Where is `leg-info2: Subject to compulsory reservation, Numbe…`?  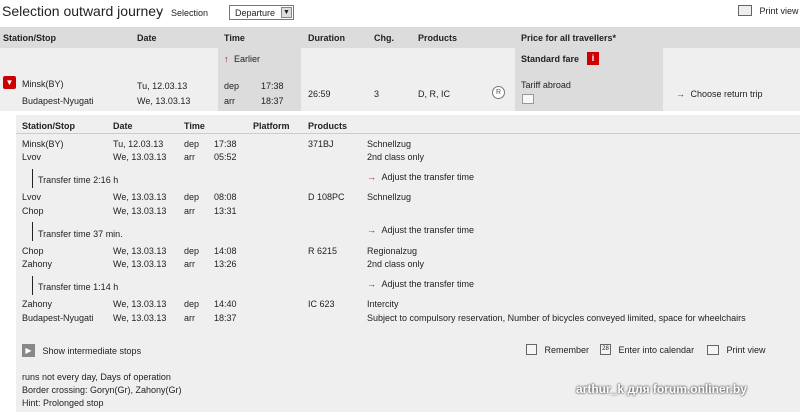
leg-info2: Subject to compulsory reservation, Numbe… is located at coordinates (556, 318).